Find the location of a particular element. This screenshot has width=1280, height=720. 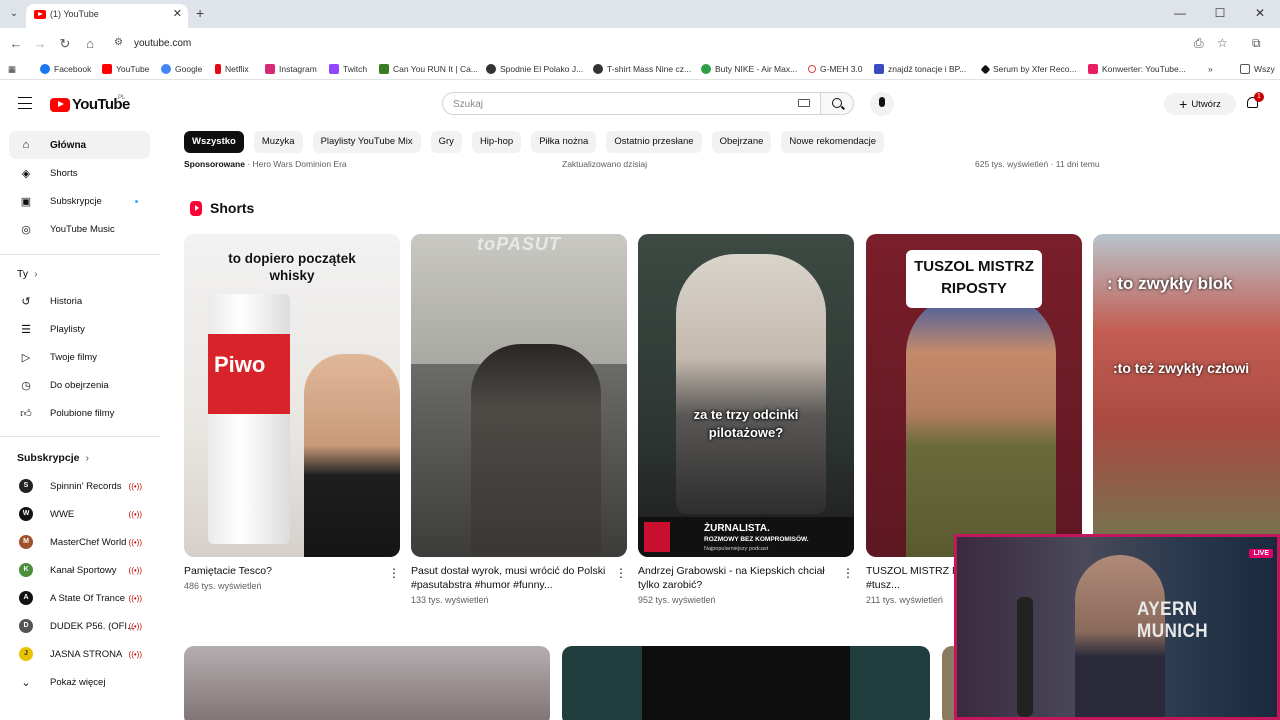

close-tab-icon: ✕ is located at coordinates (177, 13).